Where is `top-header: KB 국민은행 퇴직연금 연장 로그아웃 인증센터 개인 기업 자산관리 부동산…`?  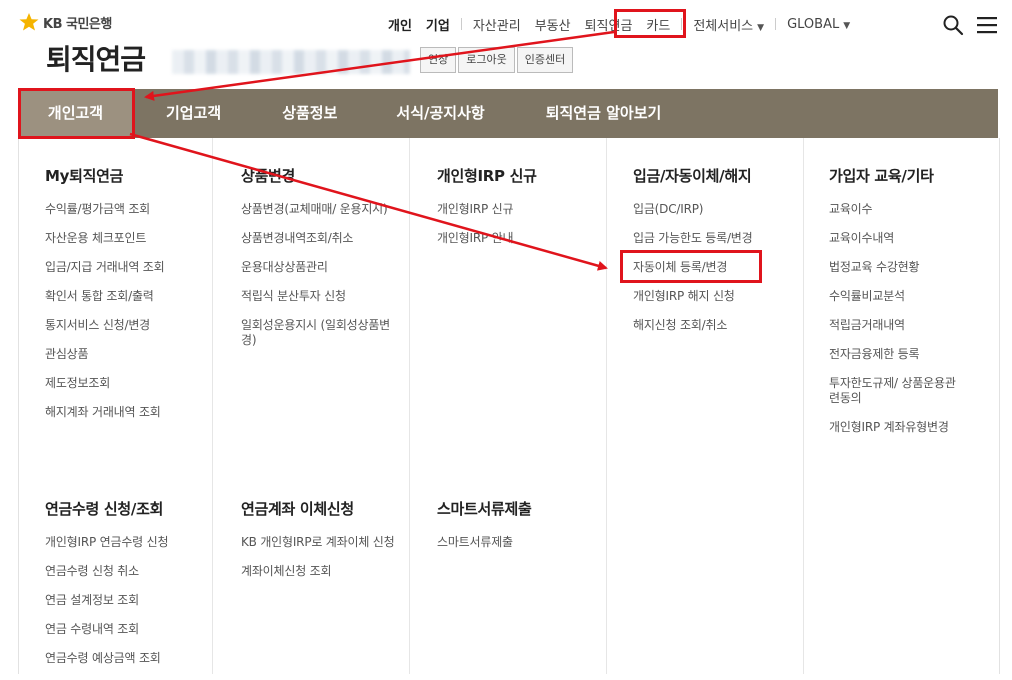
top-header: KB 국민은행 퇴직연금 연장 로그아웃 인증센터 개인 기업 자산관리 부동산… is located at coordinates (506, 44).